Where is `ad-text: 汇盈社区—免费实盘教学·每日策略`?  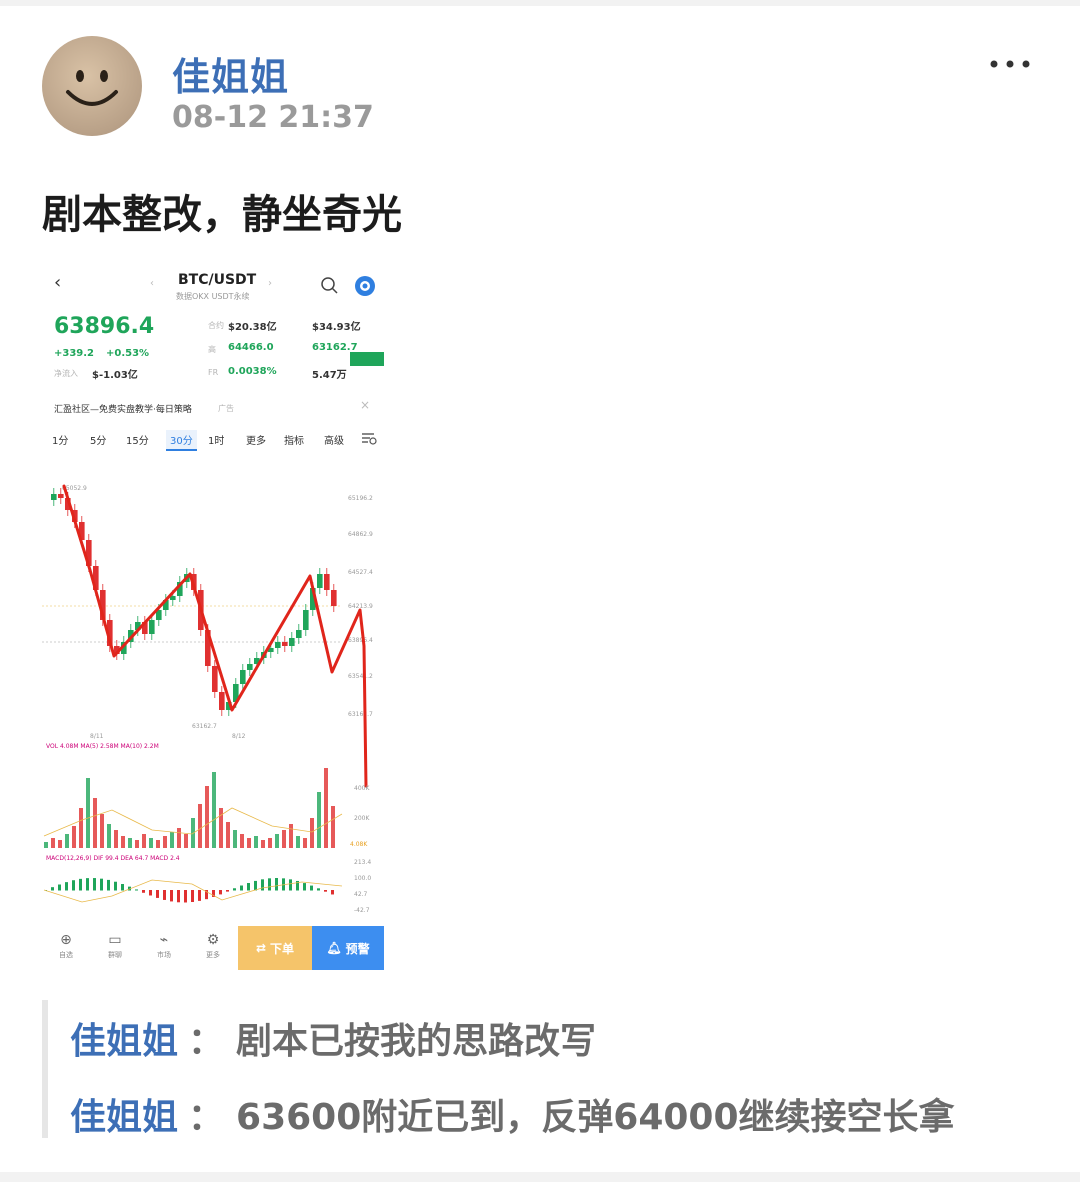
ad-text: 汇盈社区—免费实盘教学·每日策略 is located at coordinates (123, 408).